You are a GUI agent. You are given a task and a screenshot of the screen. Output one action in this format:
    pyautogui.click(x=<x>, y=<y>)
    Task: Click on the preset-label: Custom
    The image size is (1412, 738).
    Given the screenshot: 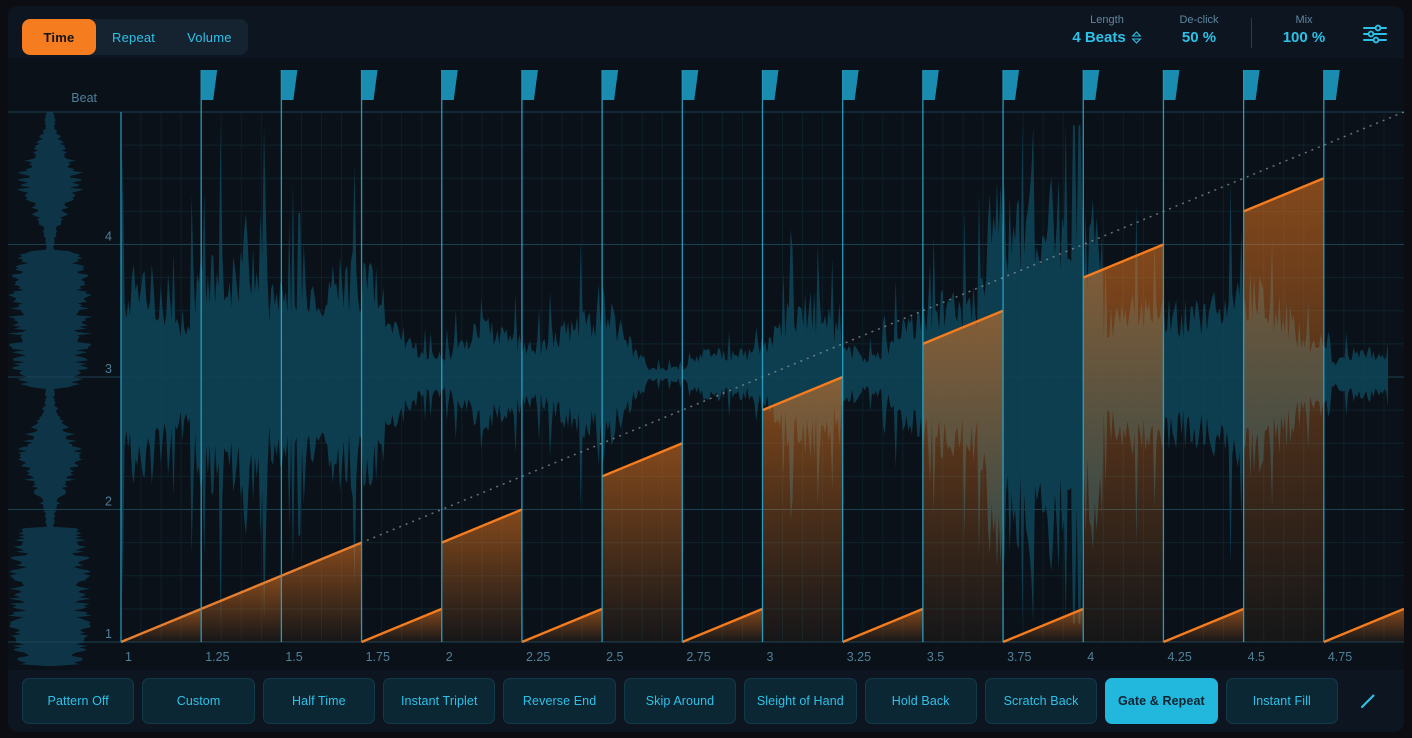 What is the action you would take?
    pyautogui.click(x=198, y=701)
    